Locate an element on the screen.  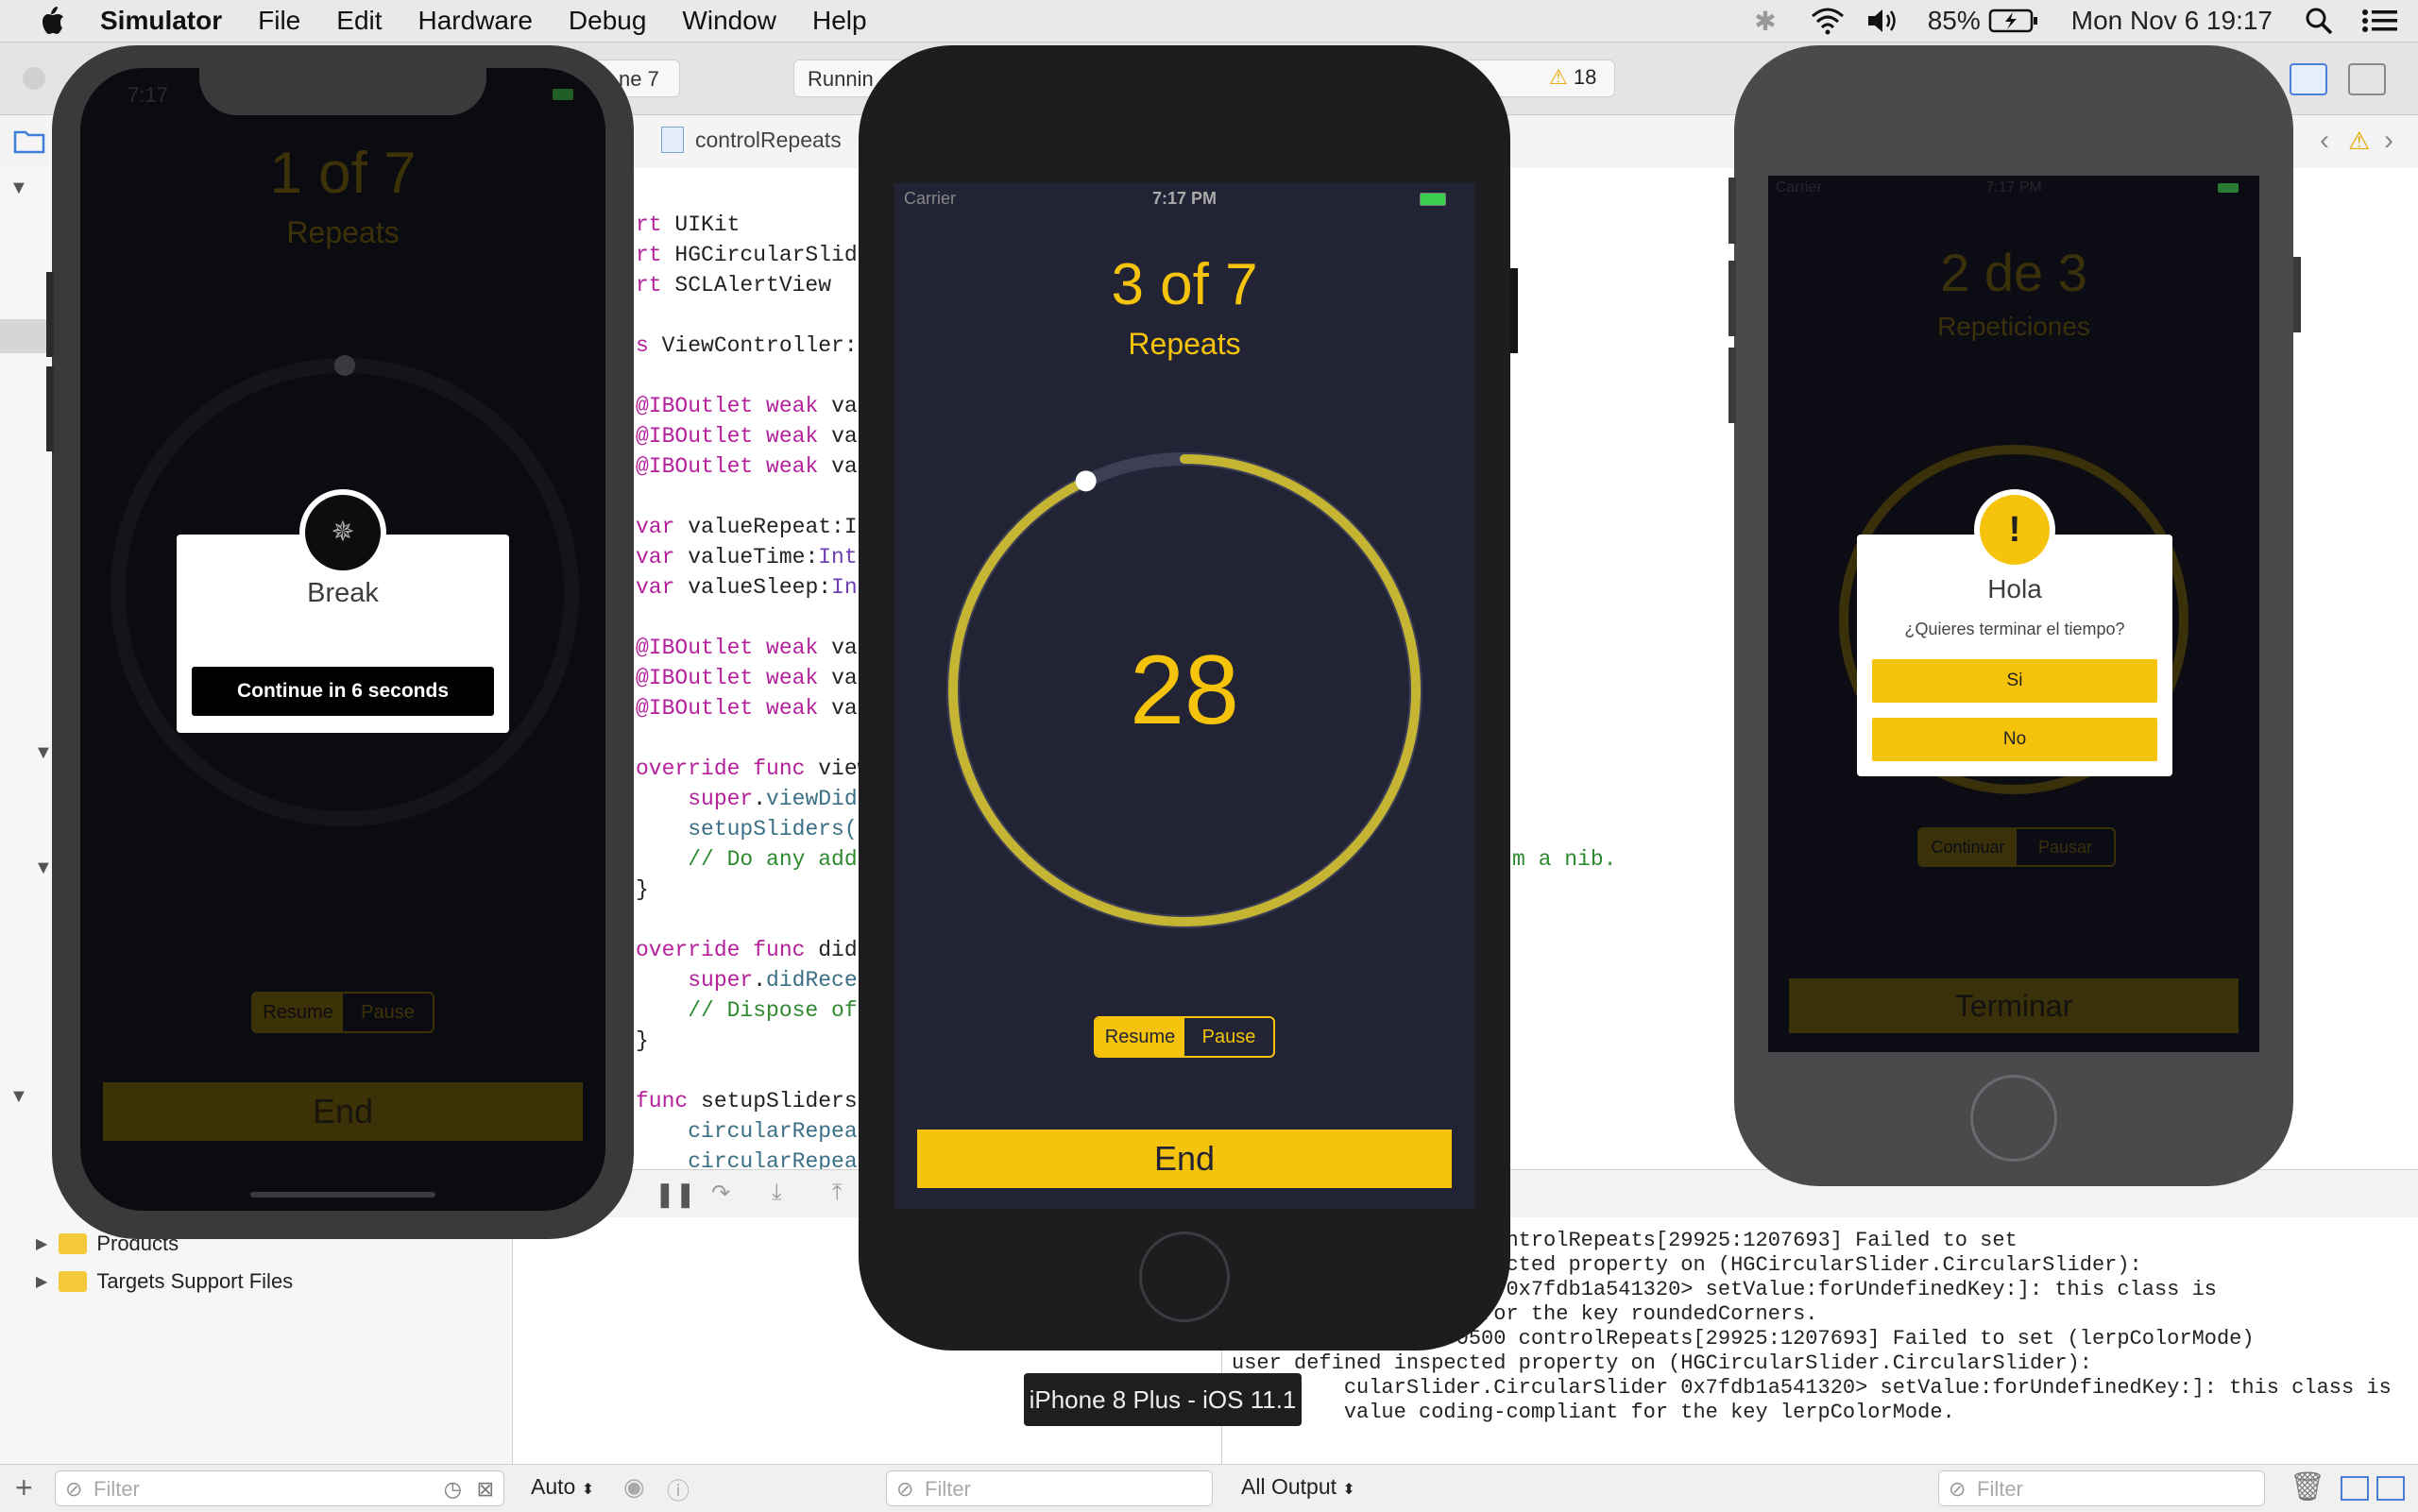
continue-segment: Continuar is located at coordinates (1968, 847).